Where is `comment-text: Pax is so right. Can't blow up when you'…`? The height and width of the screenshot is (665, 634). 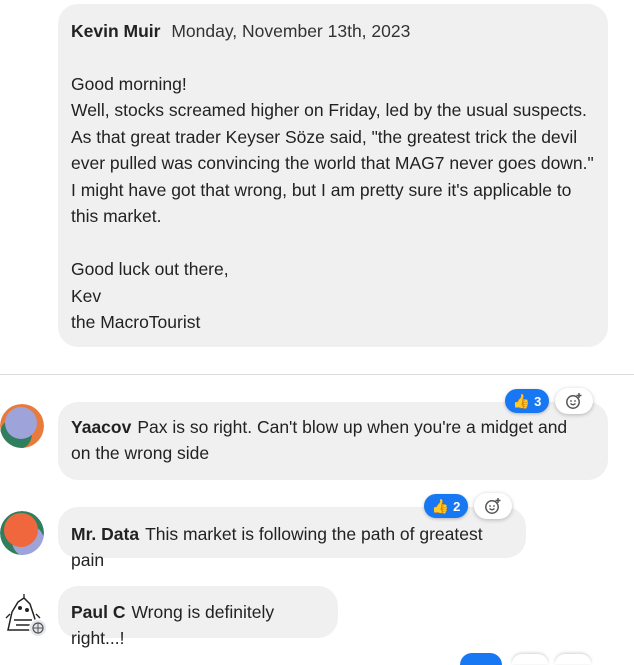 comment-text: Pax is so right. Can't blow up when you'… is located at coordinates (319, 440).